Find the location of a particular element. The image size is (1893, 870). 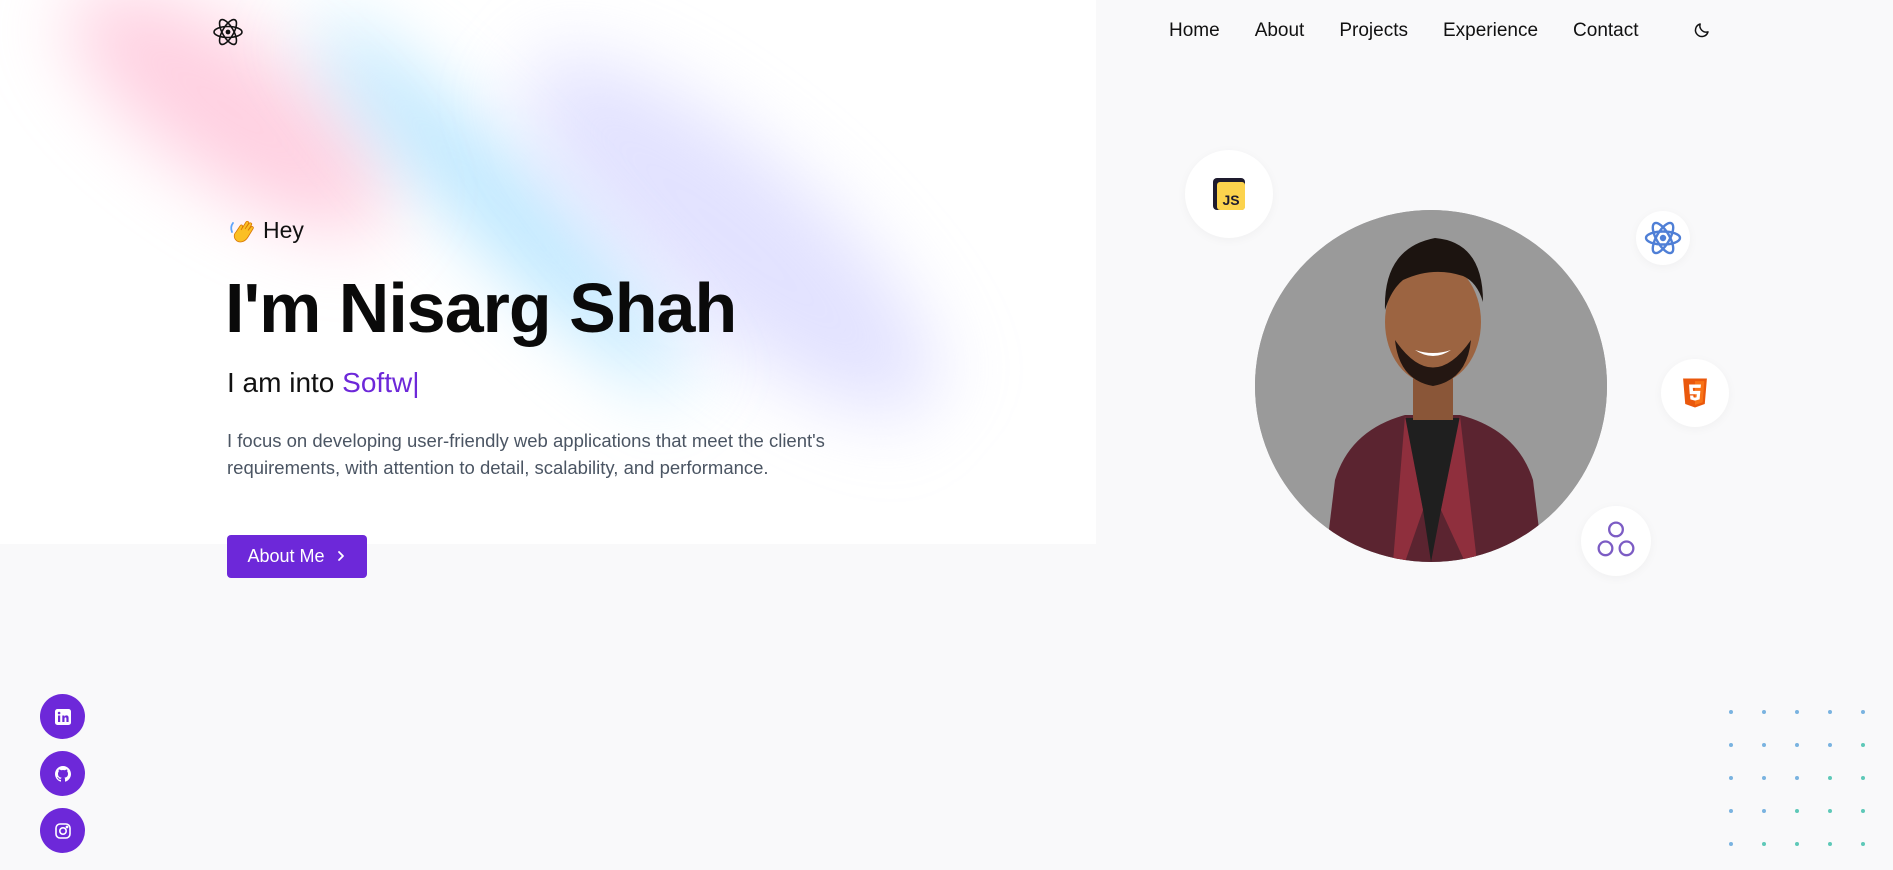

decorative-dot-grid is located at coordinates (1797, 778).